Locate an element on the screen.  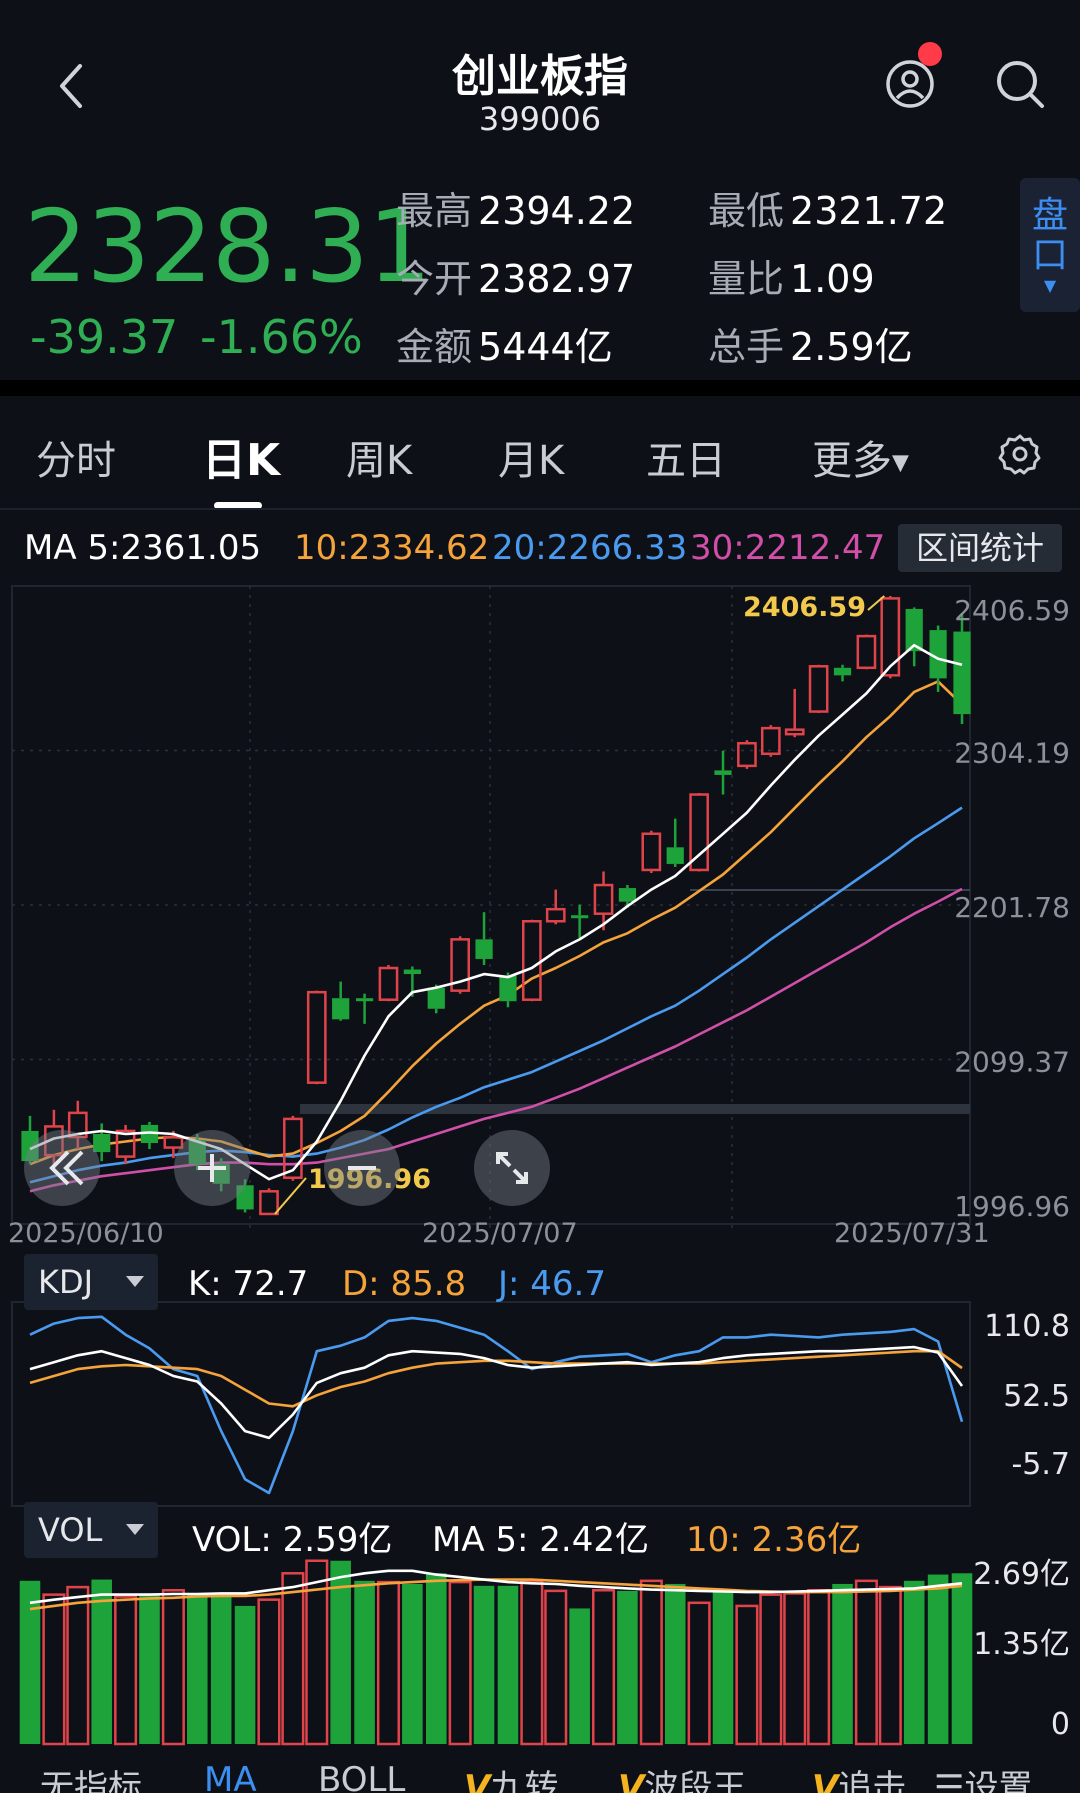
range-stats-button: 区间统计 is located at coordinates (980, 548).